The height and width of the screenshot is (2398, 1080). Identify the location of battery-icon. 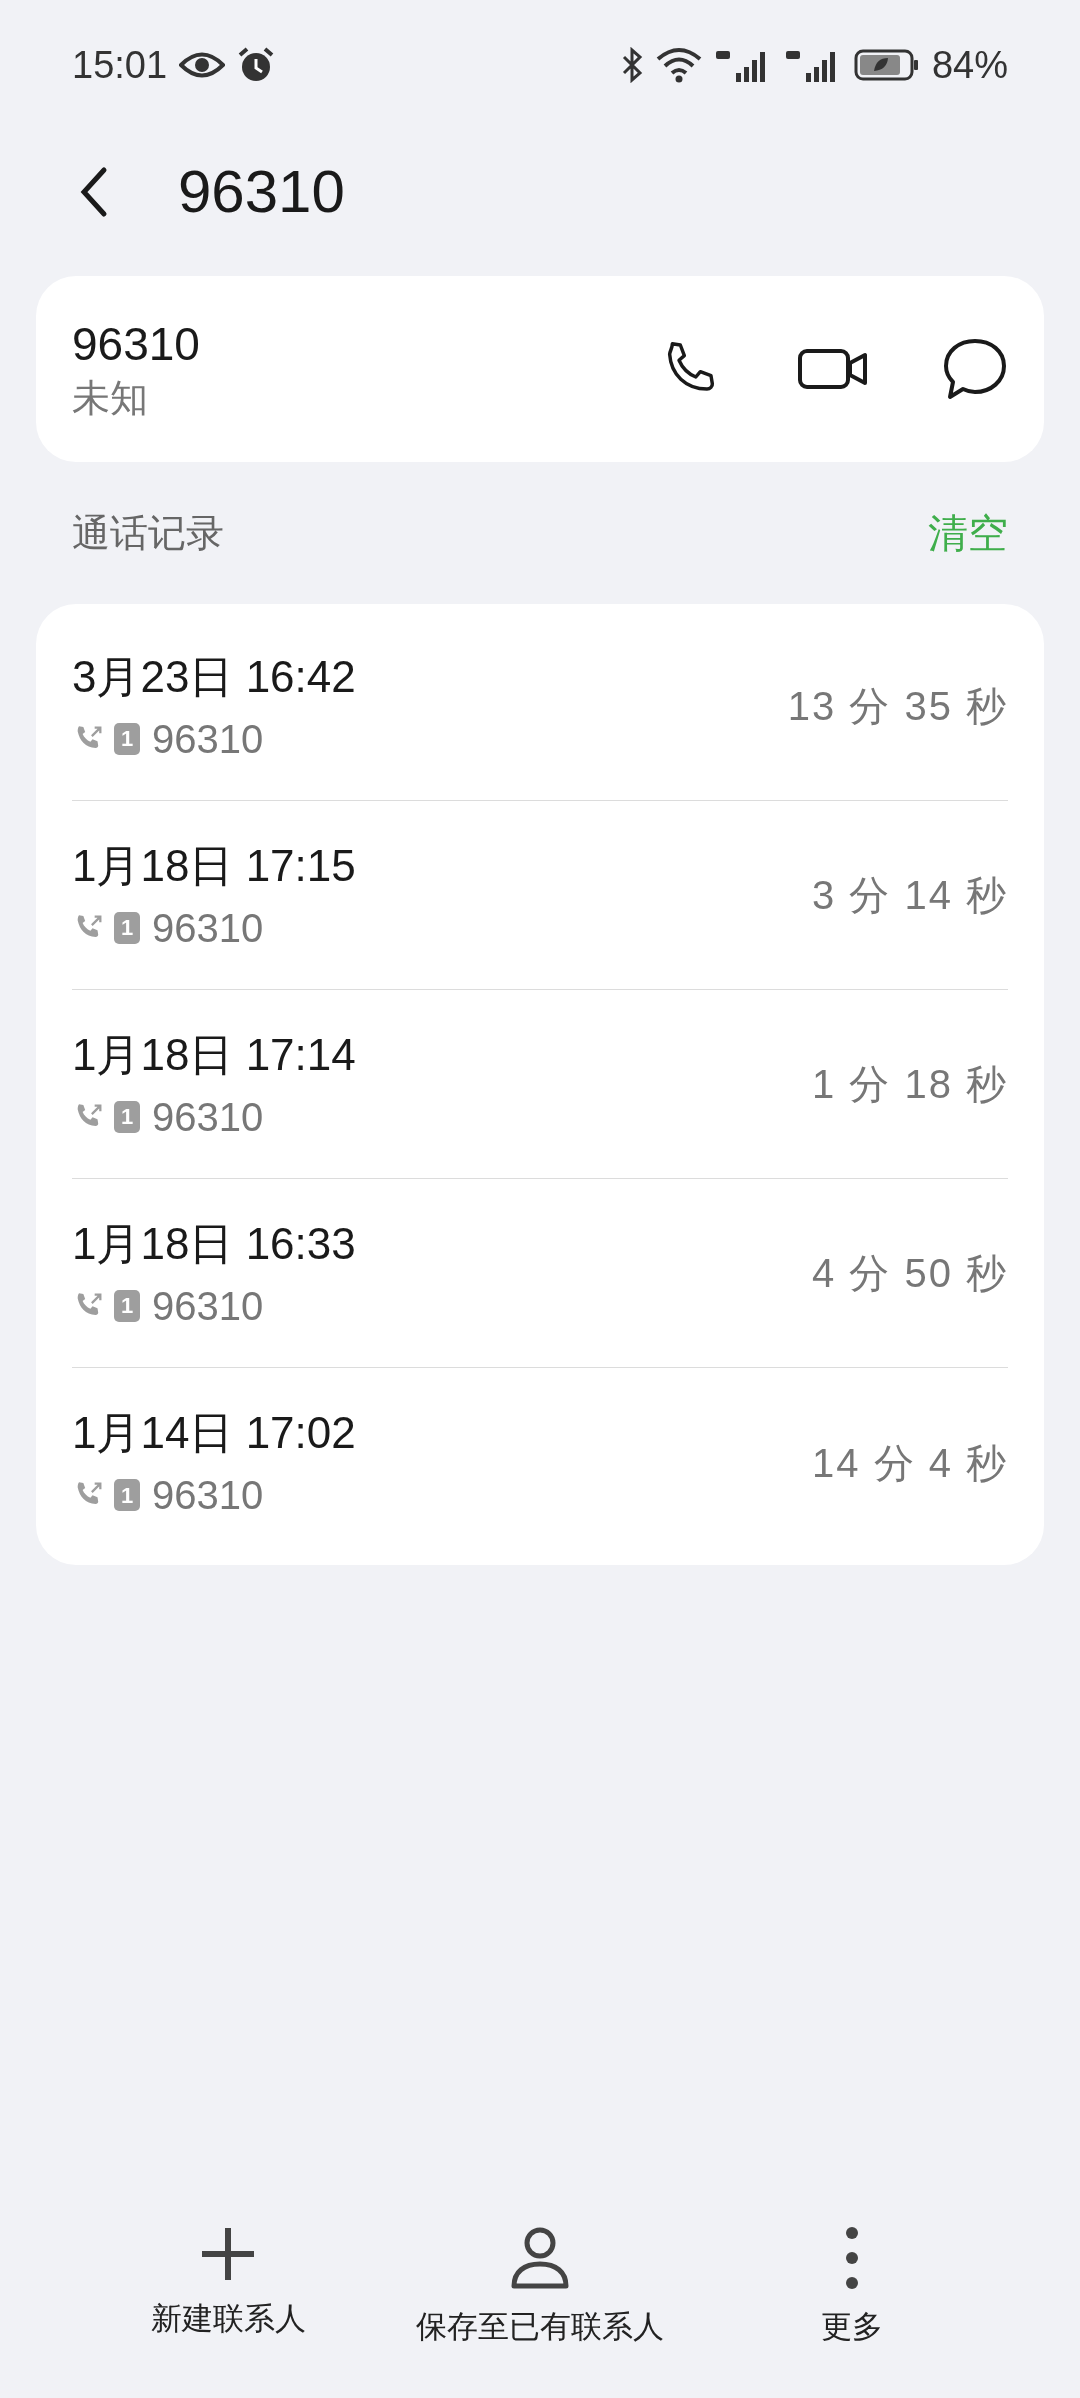
(886, 65).